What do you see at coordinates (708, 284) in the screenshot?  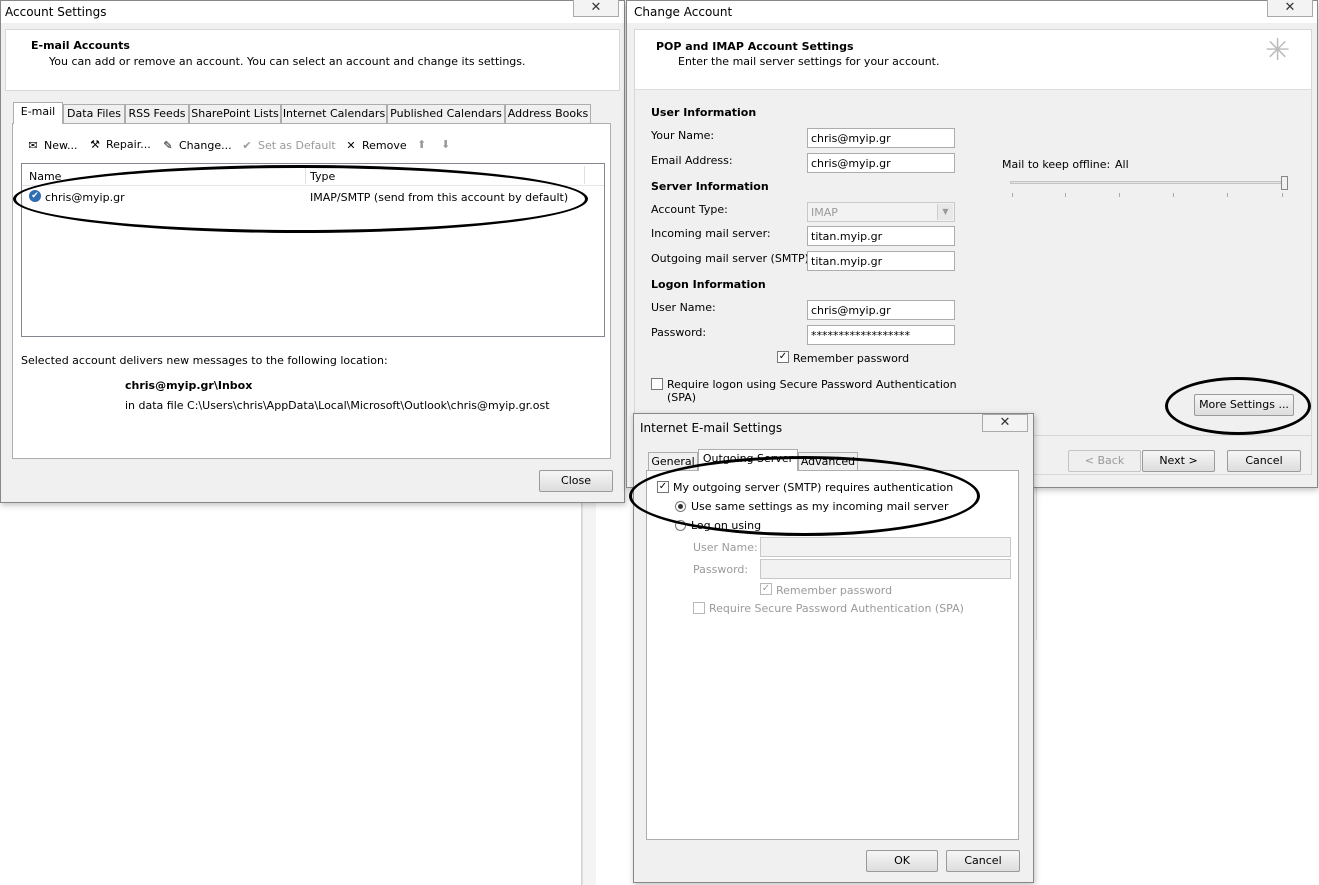 I see `logon-information-heading: Logon Information` at bounding box center [708, 284].